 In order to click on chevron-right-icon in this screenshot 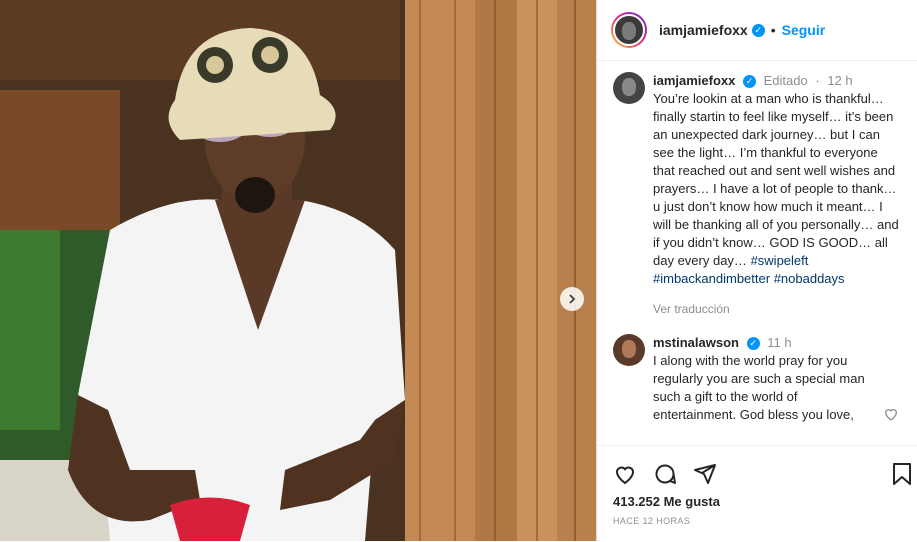, I will do `click(572, 299)`.